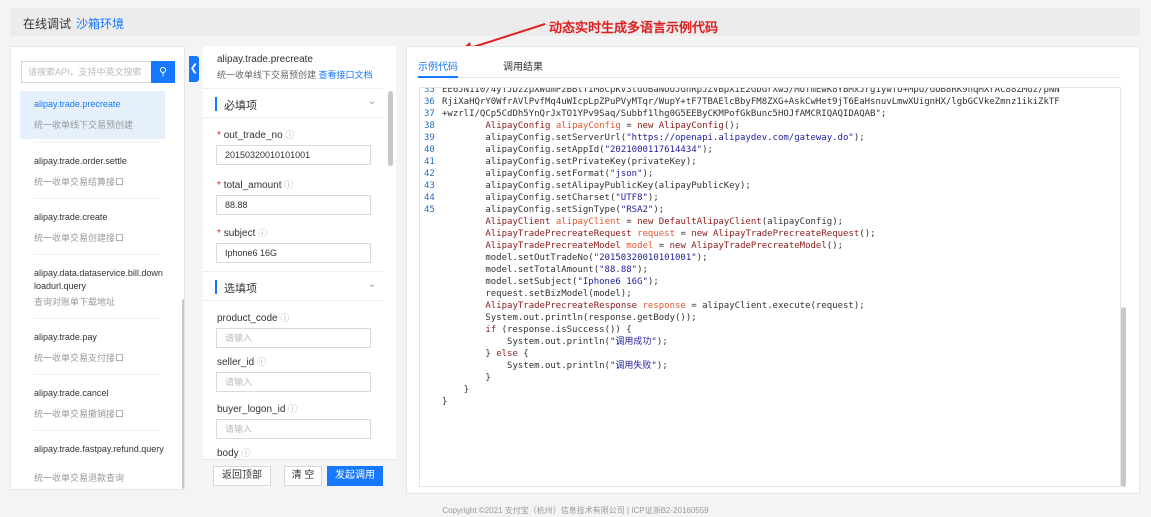 The height and width of the screenshot is (517, 1151). Describe the element at coordinates (293, 338) in the screenshot. I see `product_code-field: 请输入` at that location.